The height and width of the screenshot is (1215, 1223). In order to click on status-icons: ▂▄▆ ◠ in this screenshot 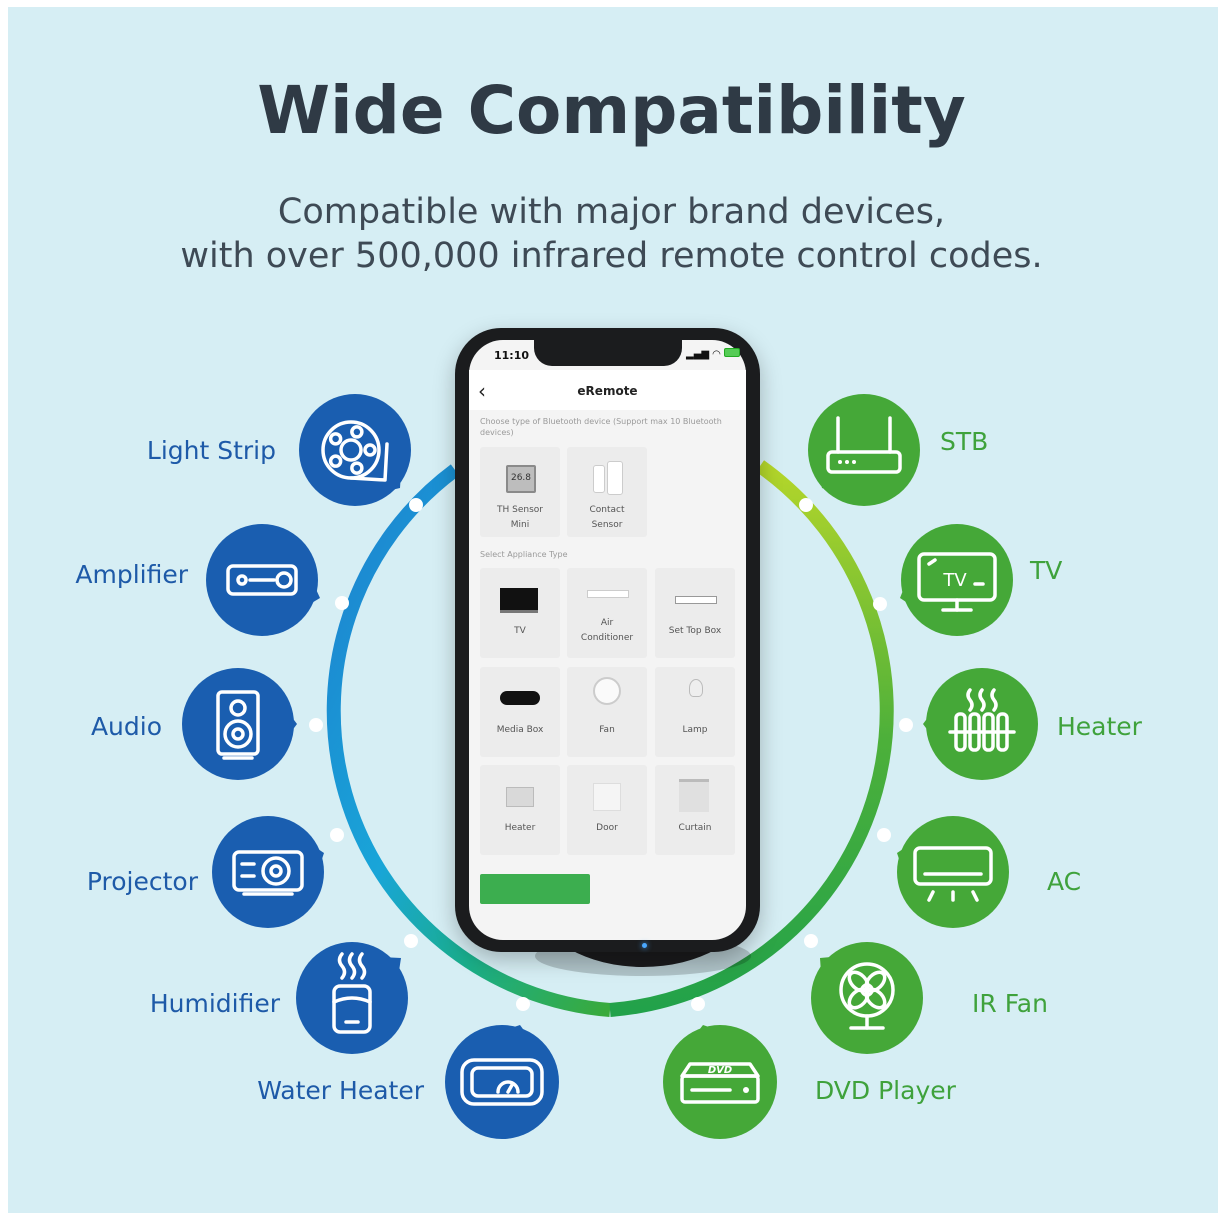, I will do `click(713, 354)`.